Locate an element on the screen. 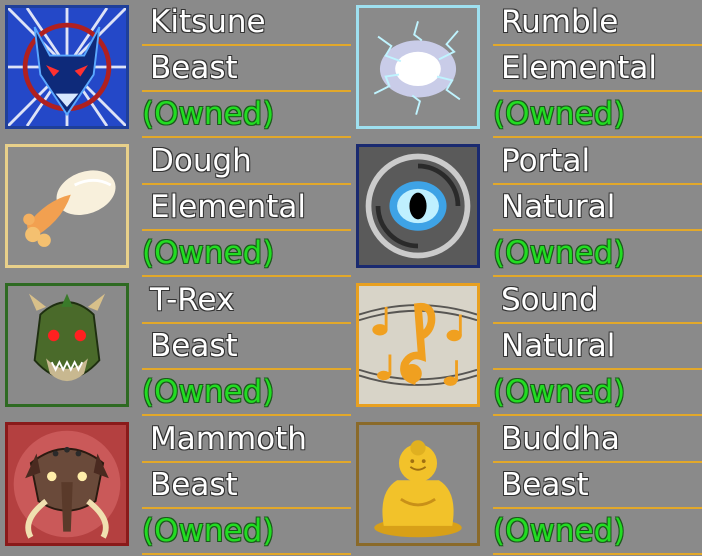  fruit-name: Portal is located at coordinates (597, 162).